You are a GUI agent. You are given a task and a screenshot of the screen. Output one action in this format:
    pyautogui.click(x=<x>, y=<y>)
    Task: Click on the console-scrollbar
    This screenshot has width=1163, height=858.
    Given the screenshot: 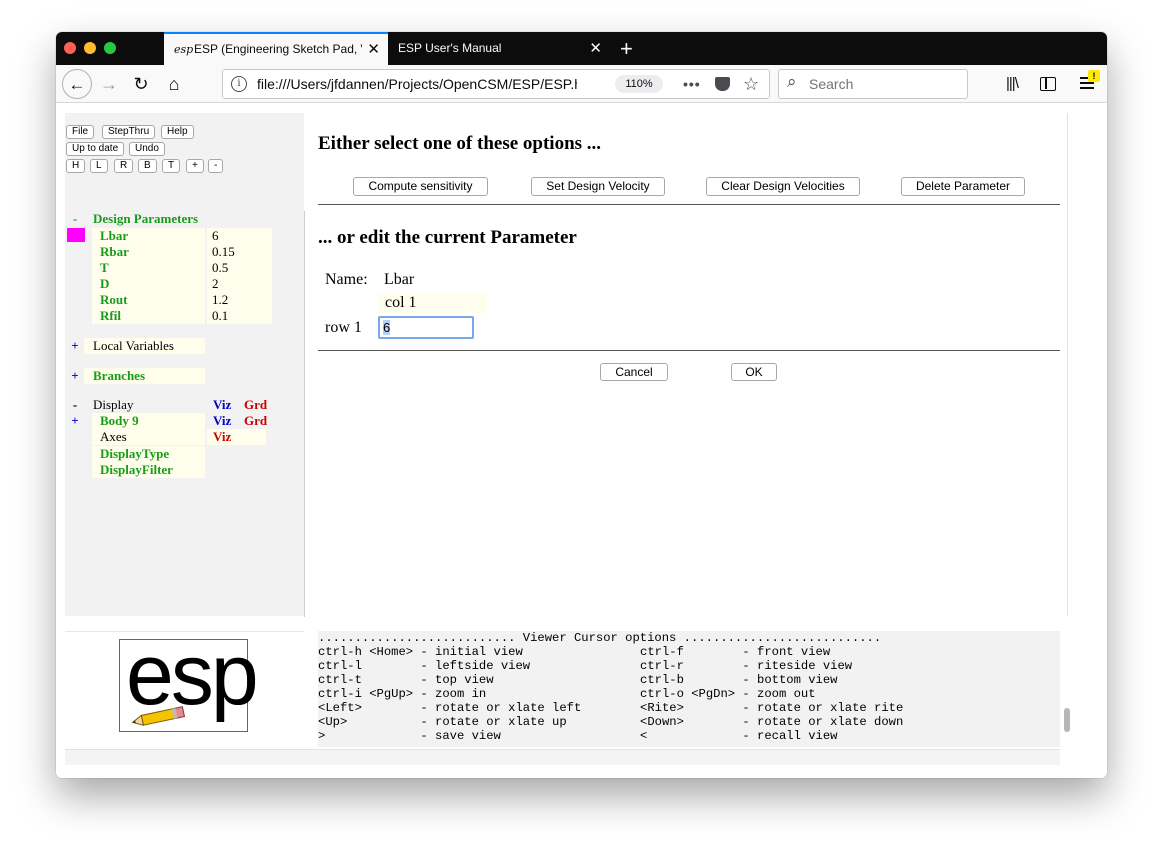 What is the action you would take?
    pyautogui.click(x=1067, y=720)
    